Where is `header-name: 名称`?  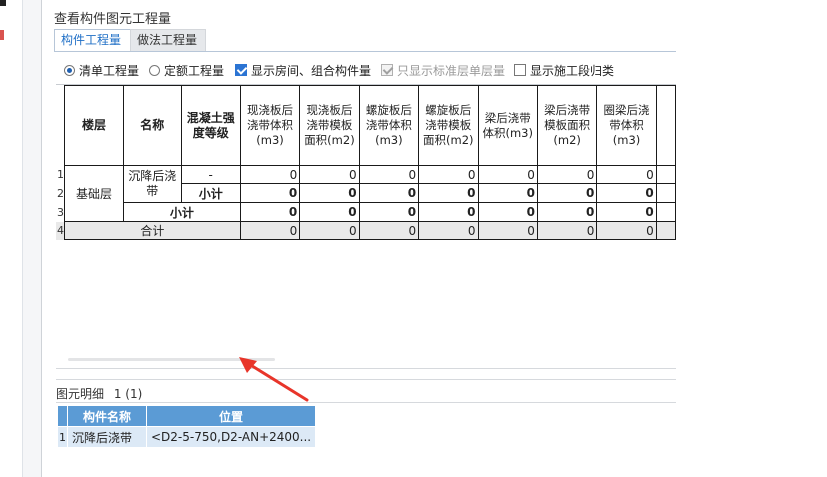
header-name: 名称 is located at coordinates (152, 125).